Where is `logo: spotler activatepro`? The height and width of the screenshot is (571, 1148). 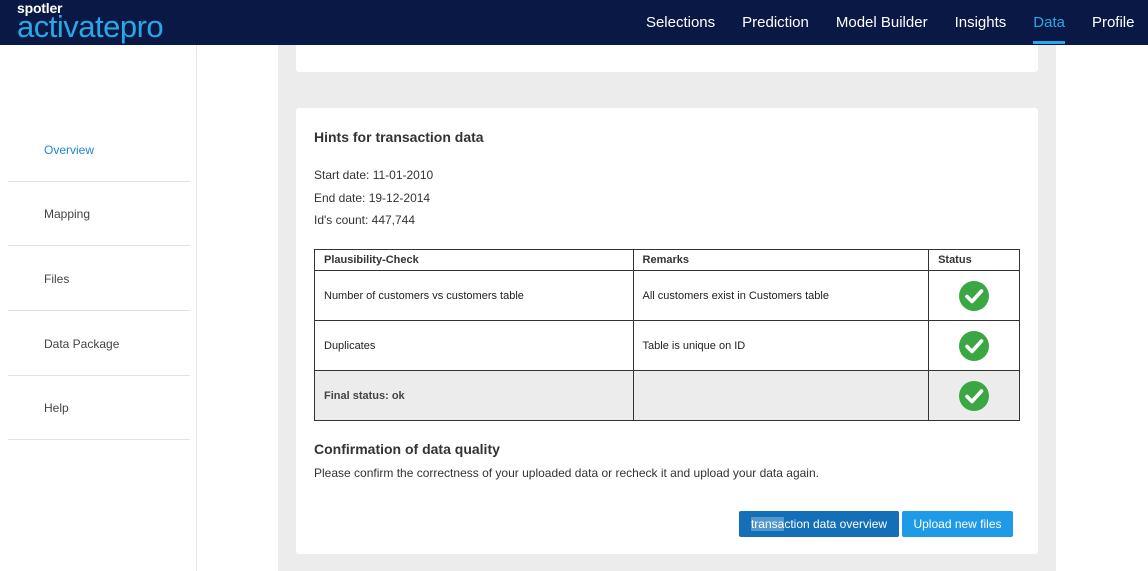
logo: spotler activatepro is located at coordinates (90, 22).